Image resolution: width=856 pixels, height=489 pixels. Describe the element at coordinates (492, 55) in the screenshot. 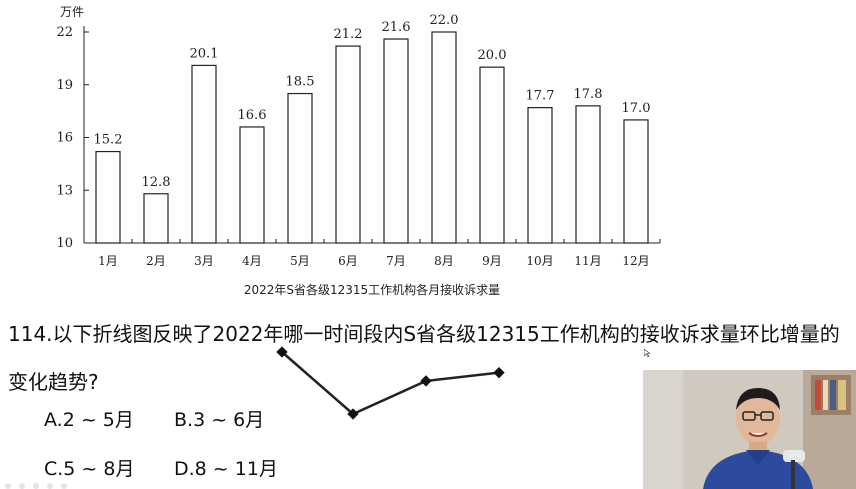

I see `bar-value-label: 20.0` at that location.